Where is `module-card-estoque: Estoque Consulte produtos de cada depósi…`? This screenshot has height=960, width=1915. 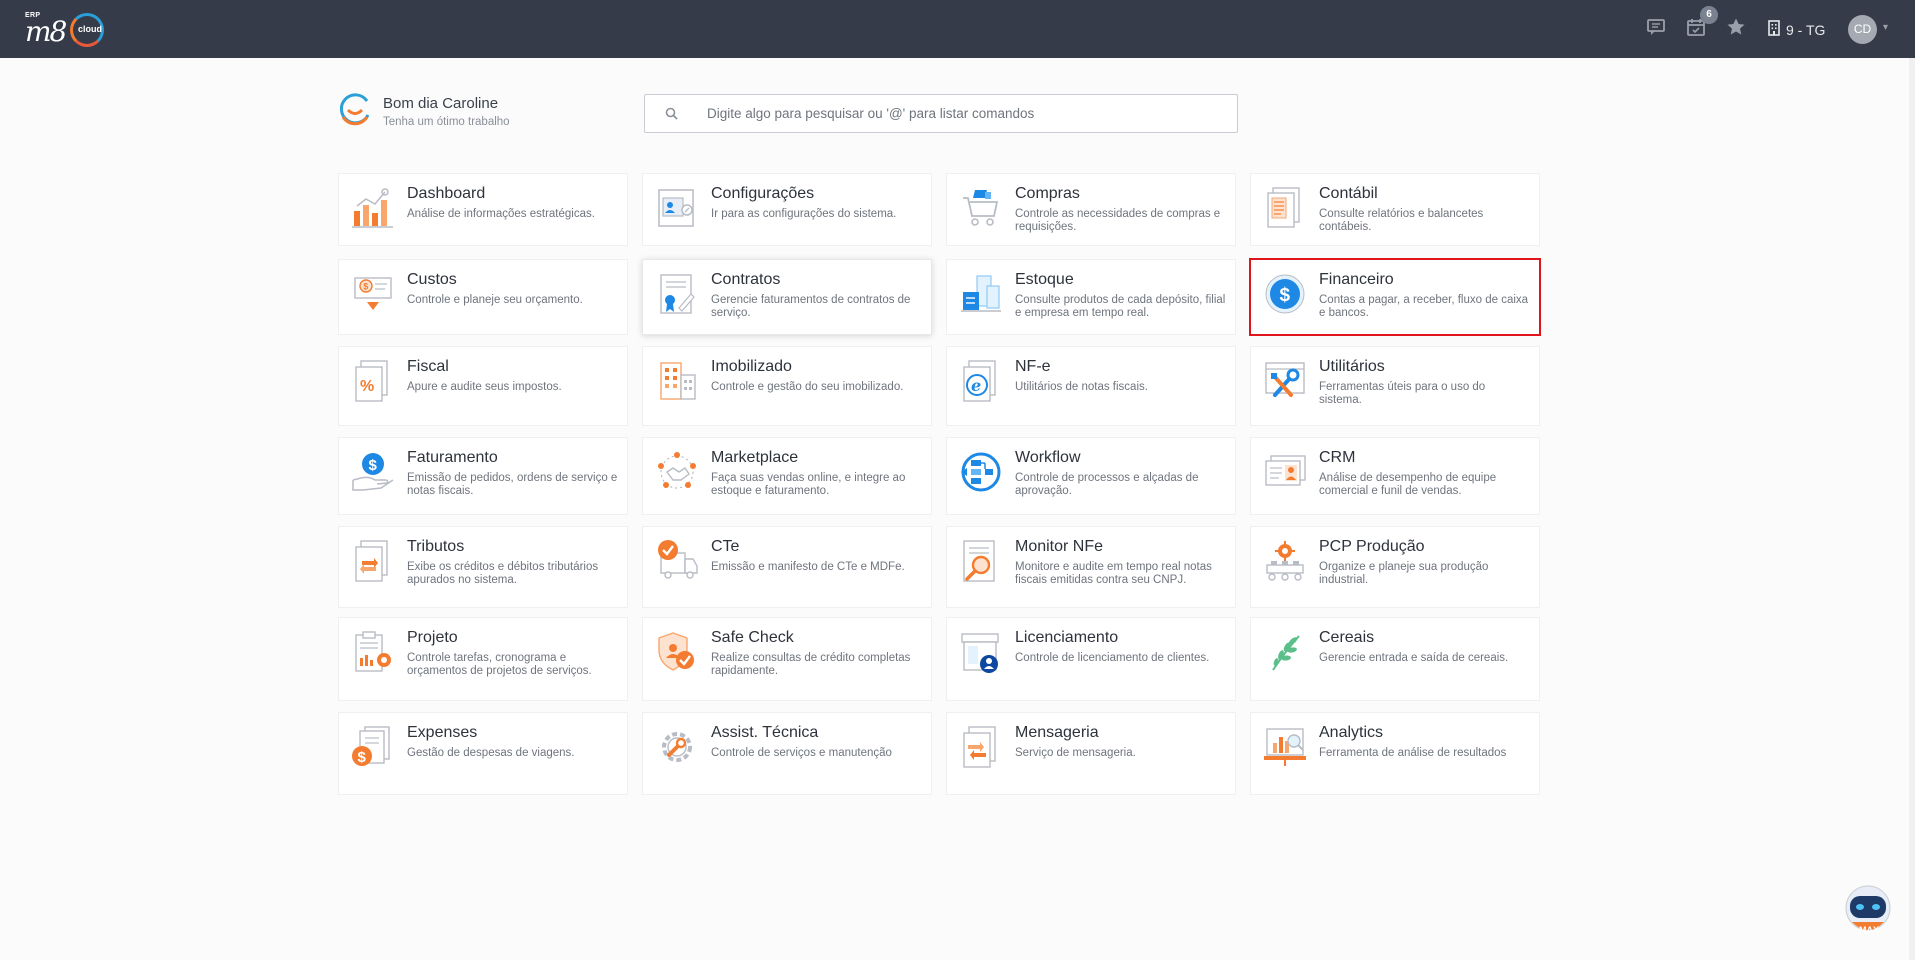 module-card-estoque: Estoque Consulte produtos de cada depósi… is located at coordinates (1091, 297).